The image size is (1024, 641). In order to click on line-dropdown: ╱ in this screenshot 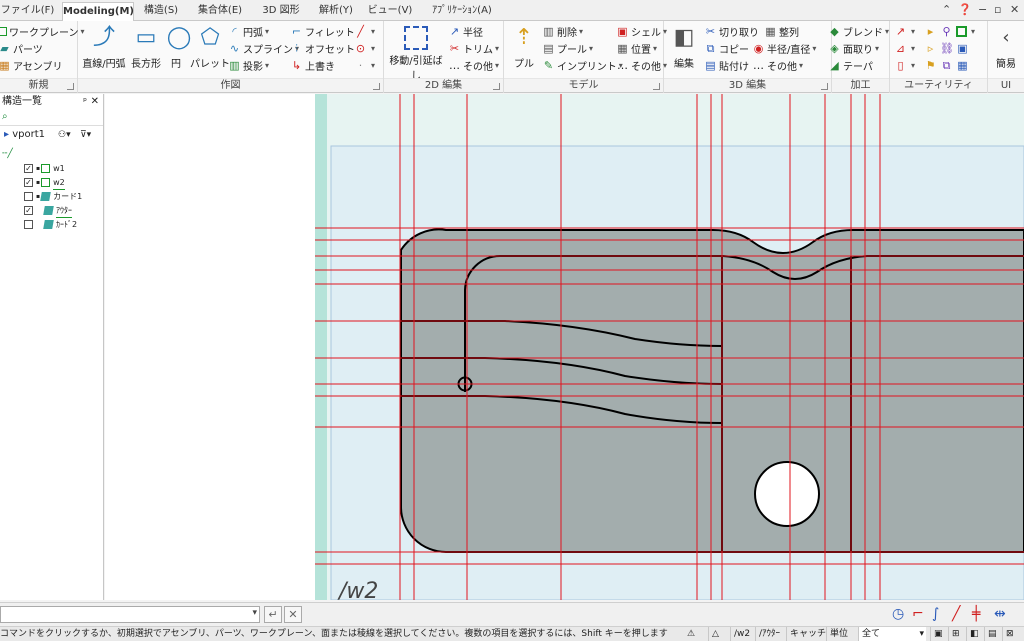, I will do `click(364, 31)`.